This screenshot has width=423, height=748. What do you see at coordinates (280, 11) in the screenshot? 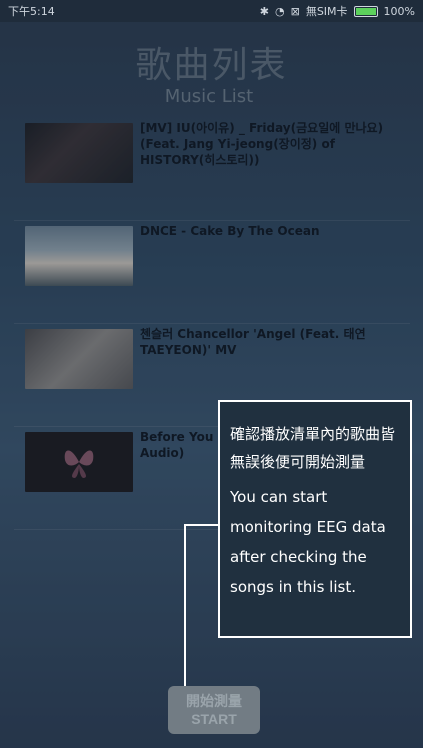
I see `wifi-icon: ◔` at bounding box center [280, 11].